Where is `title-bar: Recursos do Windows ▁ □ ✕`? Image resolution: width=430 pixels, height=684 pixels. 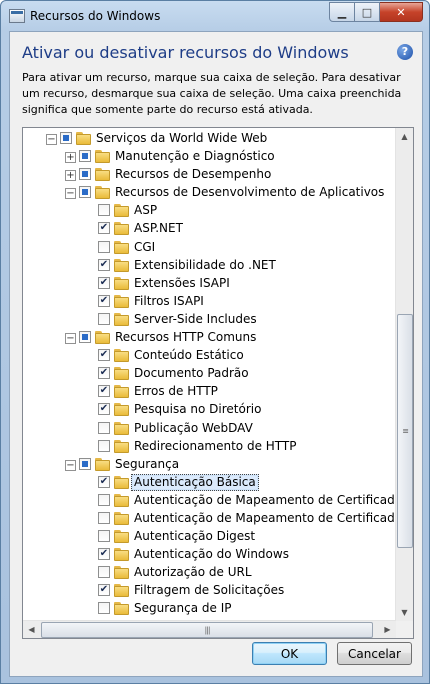
title-bar: Recursos do Windows ▁ □ ✕ is located at coordinates (215, 16).